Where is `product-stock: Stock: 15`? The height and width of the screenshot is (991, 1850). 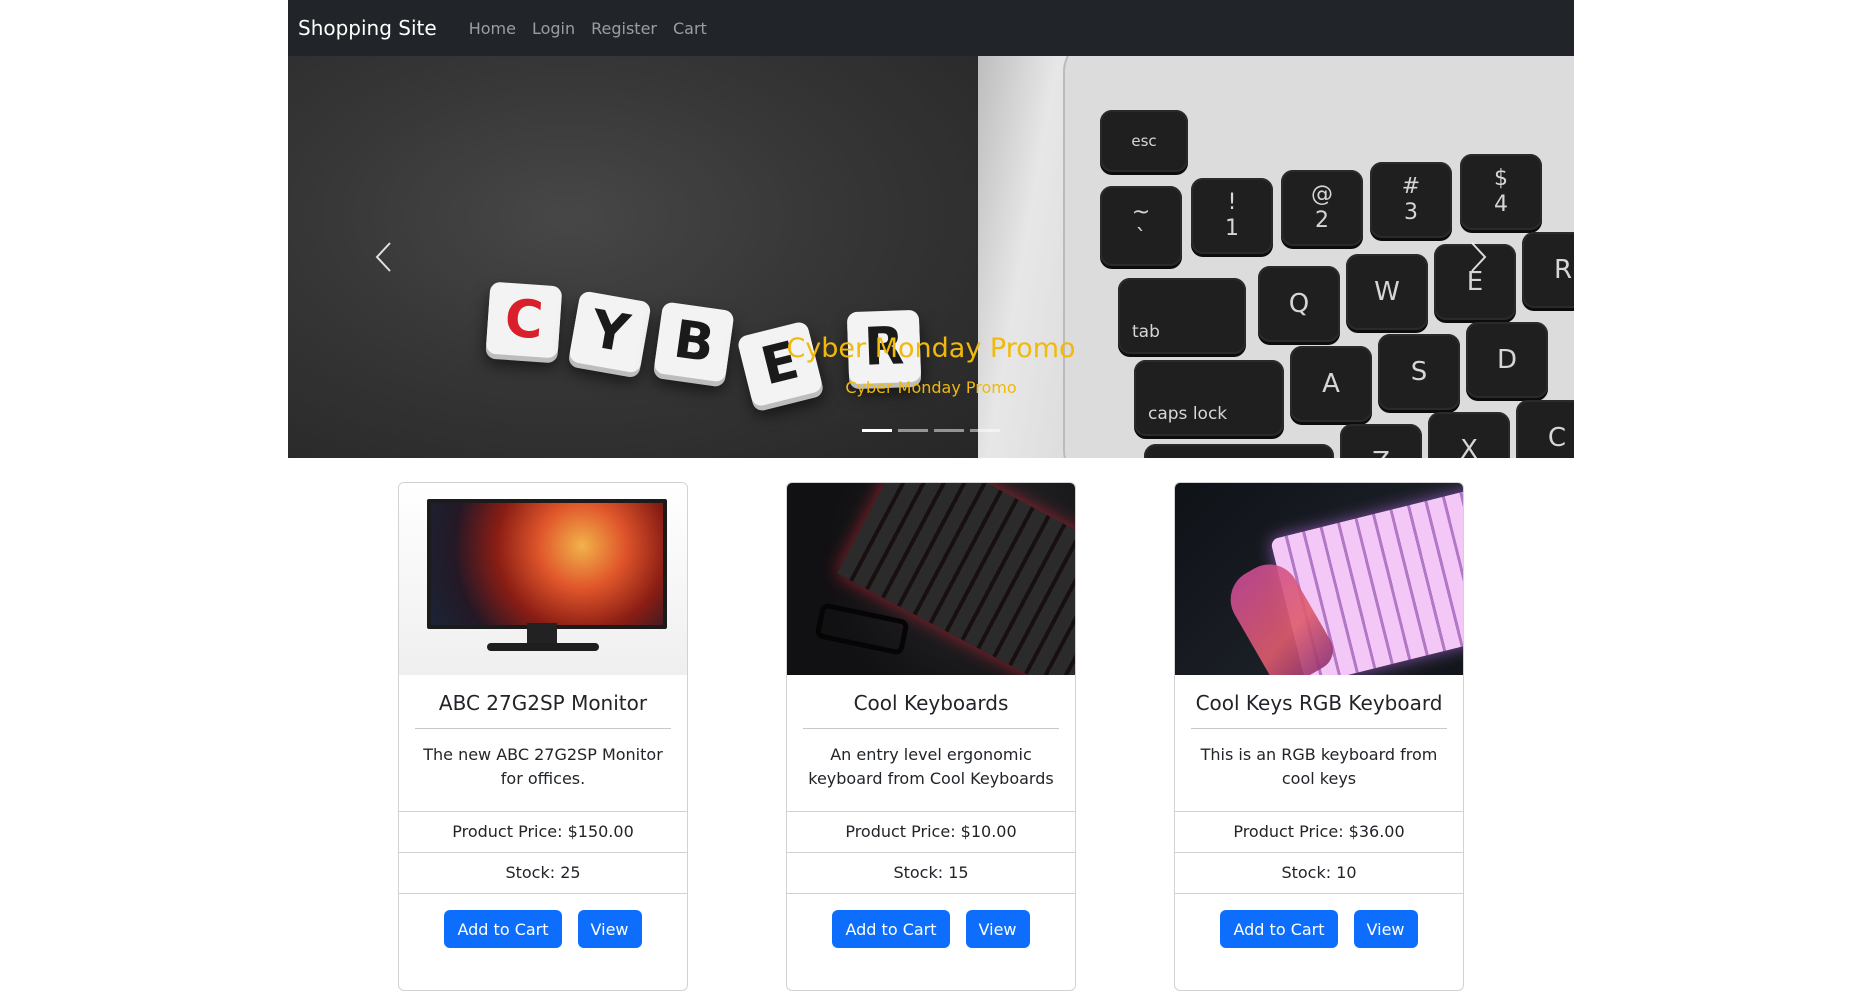
product-stock: Stock: 15 is located at coordinates (931, 872).